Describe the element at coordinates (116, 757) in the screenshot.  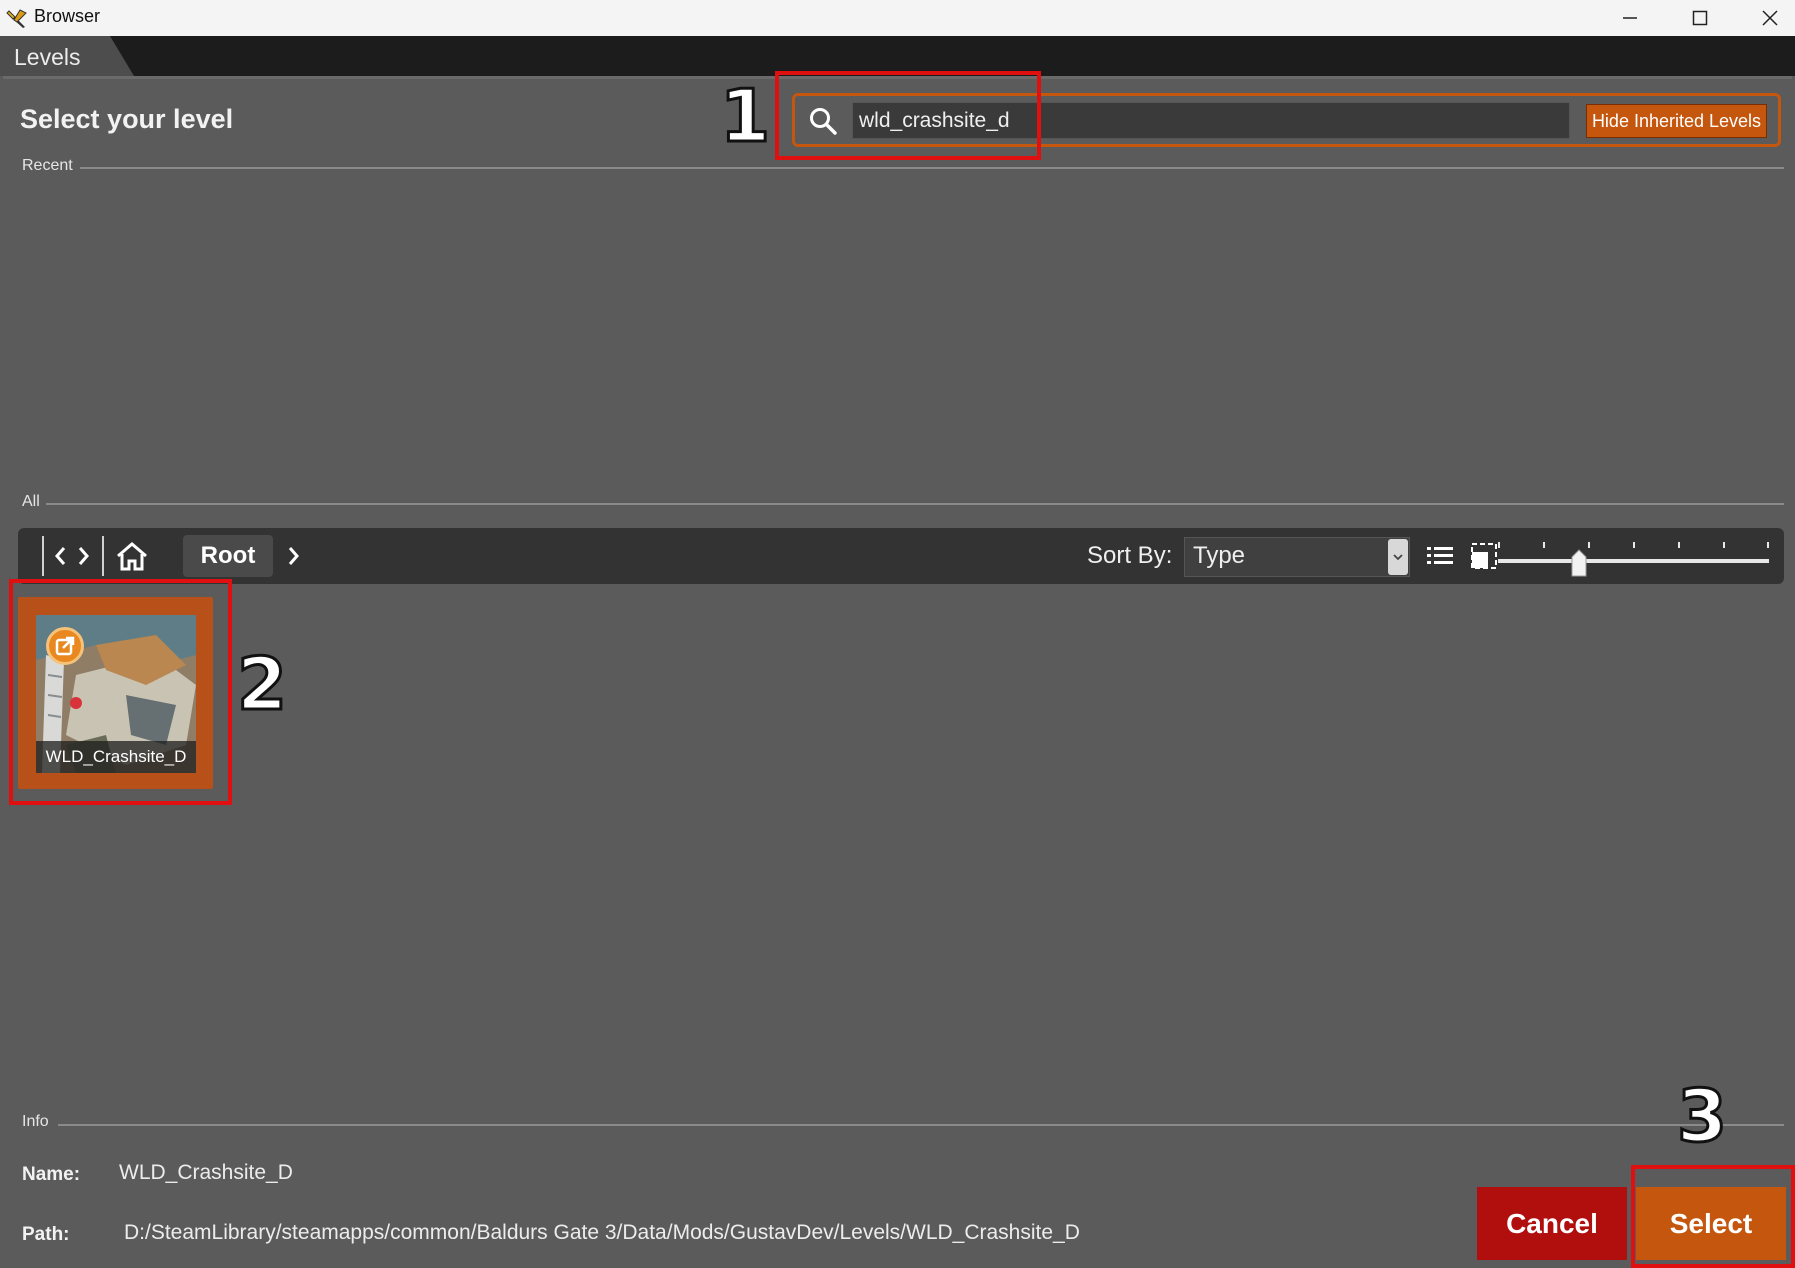
I see `level-tile-label: WLD_Crashsite_D` at that location.